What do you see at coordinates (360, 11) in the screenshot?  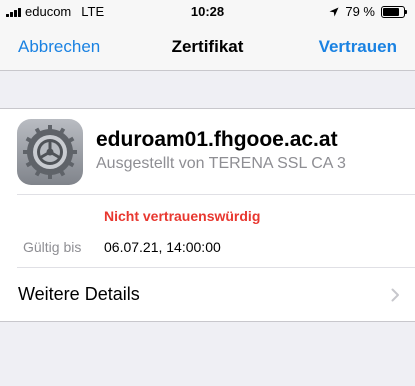 I see `battery-percent: 79 %` at bounding box center [360, 11].